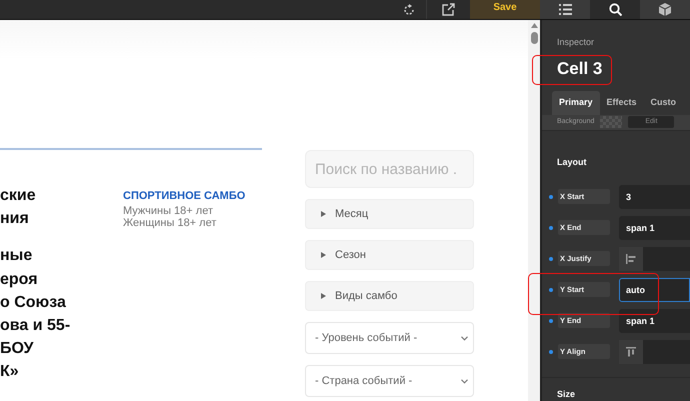 This screenshot has width=690, height=401. Describe the element at coordinates (576, 102) in the screenshot. I see `tab: Primary` at that location.